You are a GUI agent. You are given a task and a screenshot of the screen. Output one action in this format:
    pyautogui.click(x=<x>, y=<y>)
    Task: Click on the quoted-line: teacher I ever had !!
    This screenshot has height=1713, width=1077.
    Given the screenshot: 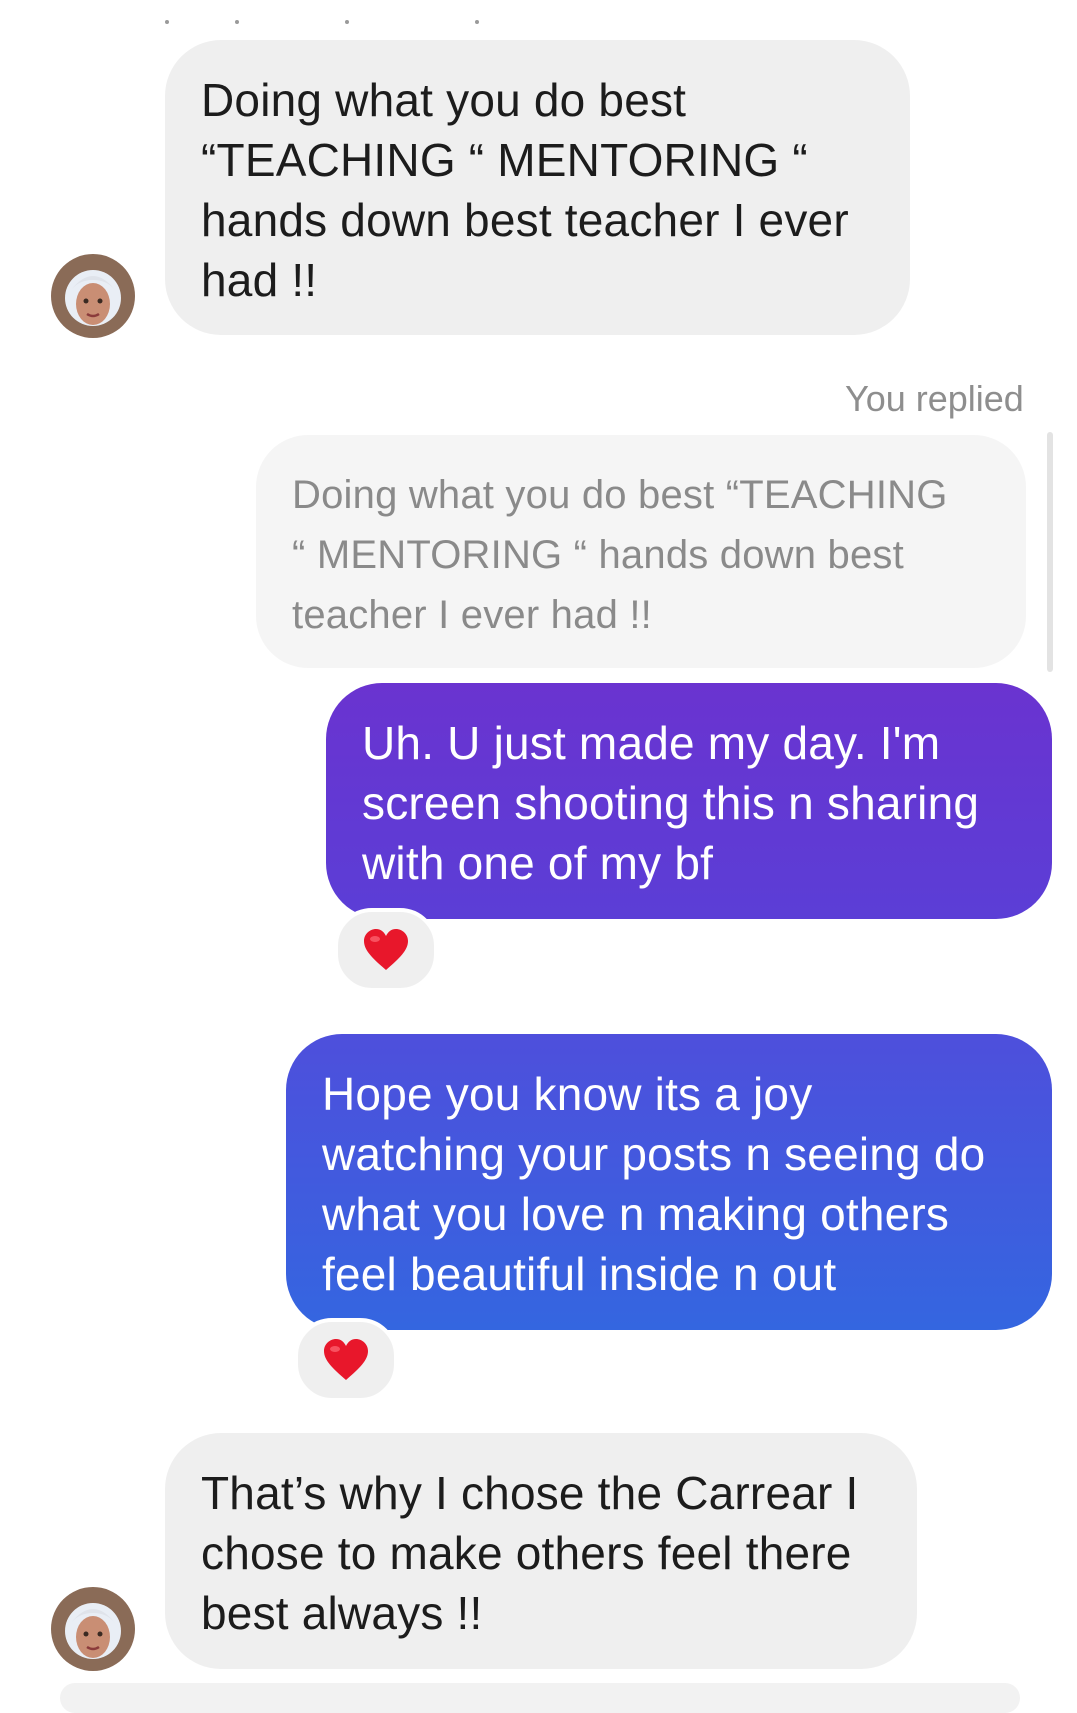 What is the action you would take?
    pyautogui.click(x=472, y=615)
    